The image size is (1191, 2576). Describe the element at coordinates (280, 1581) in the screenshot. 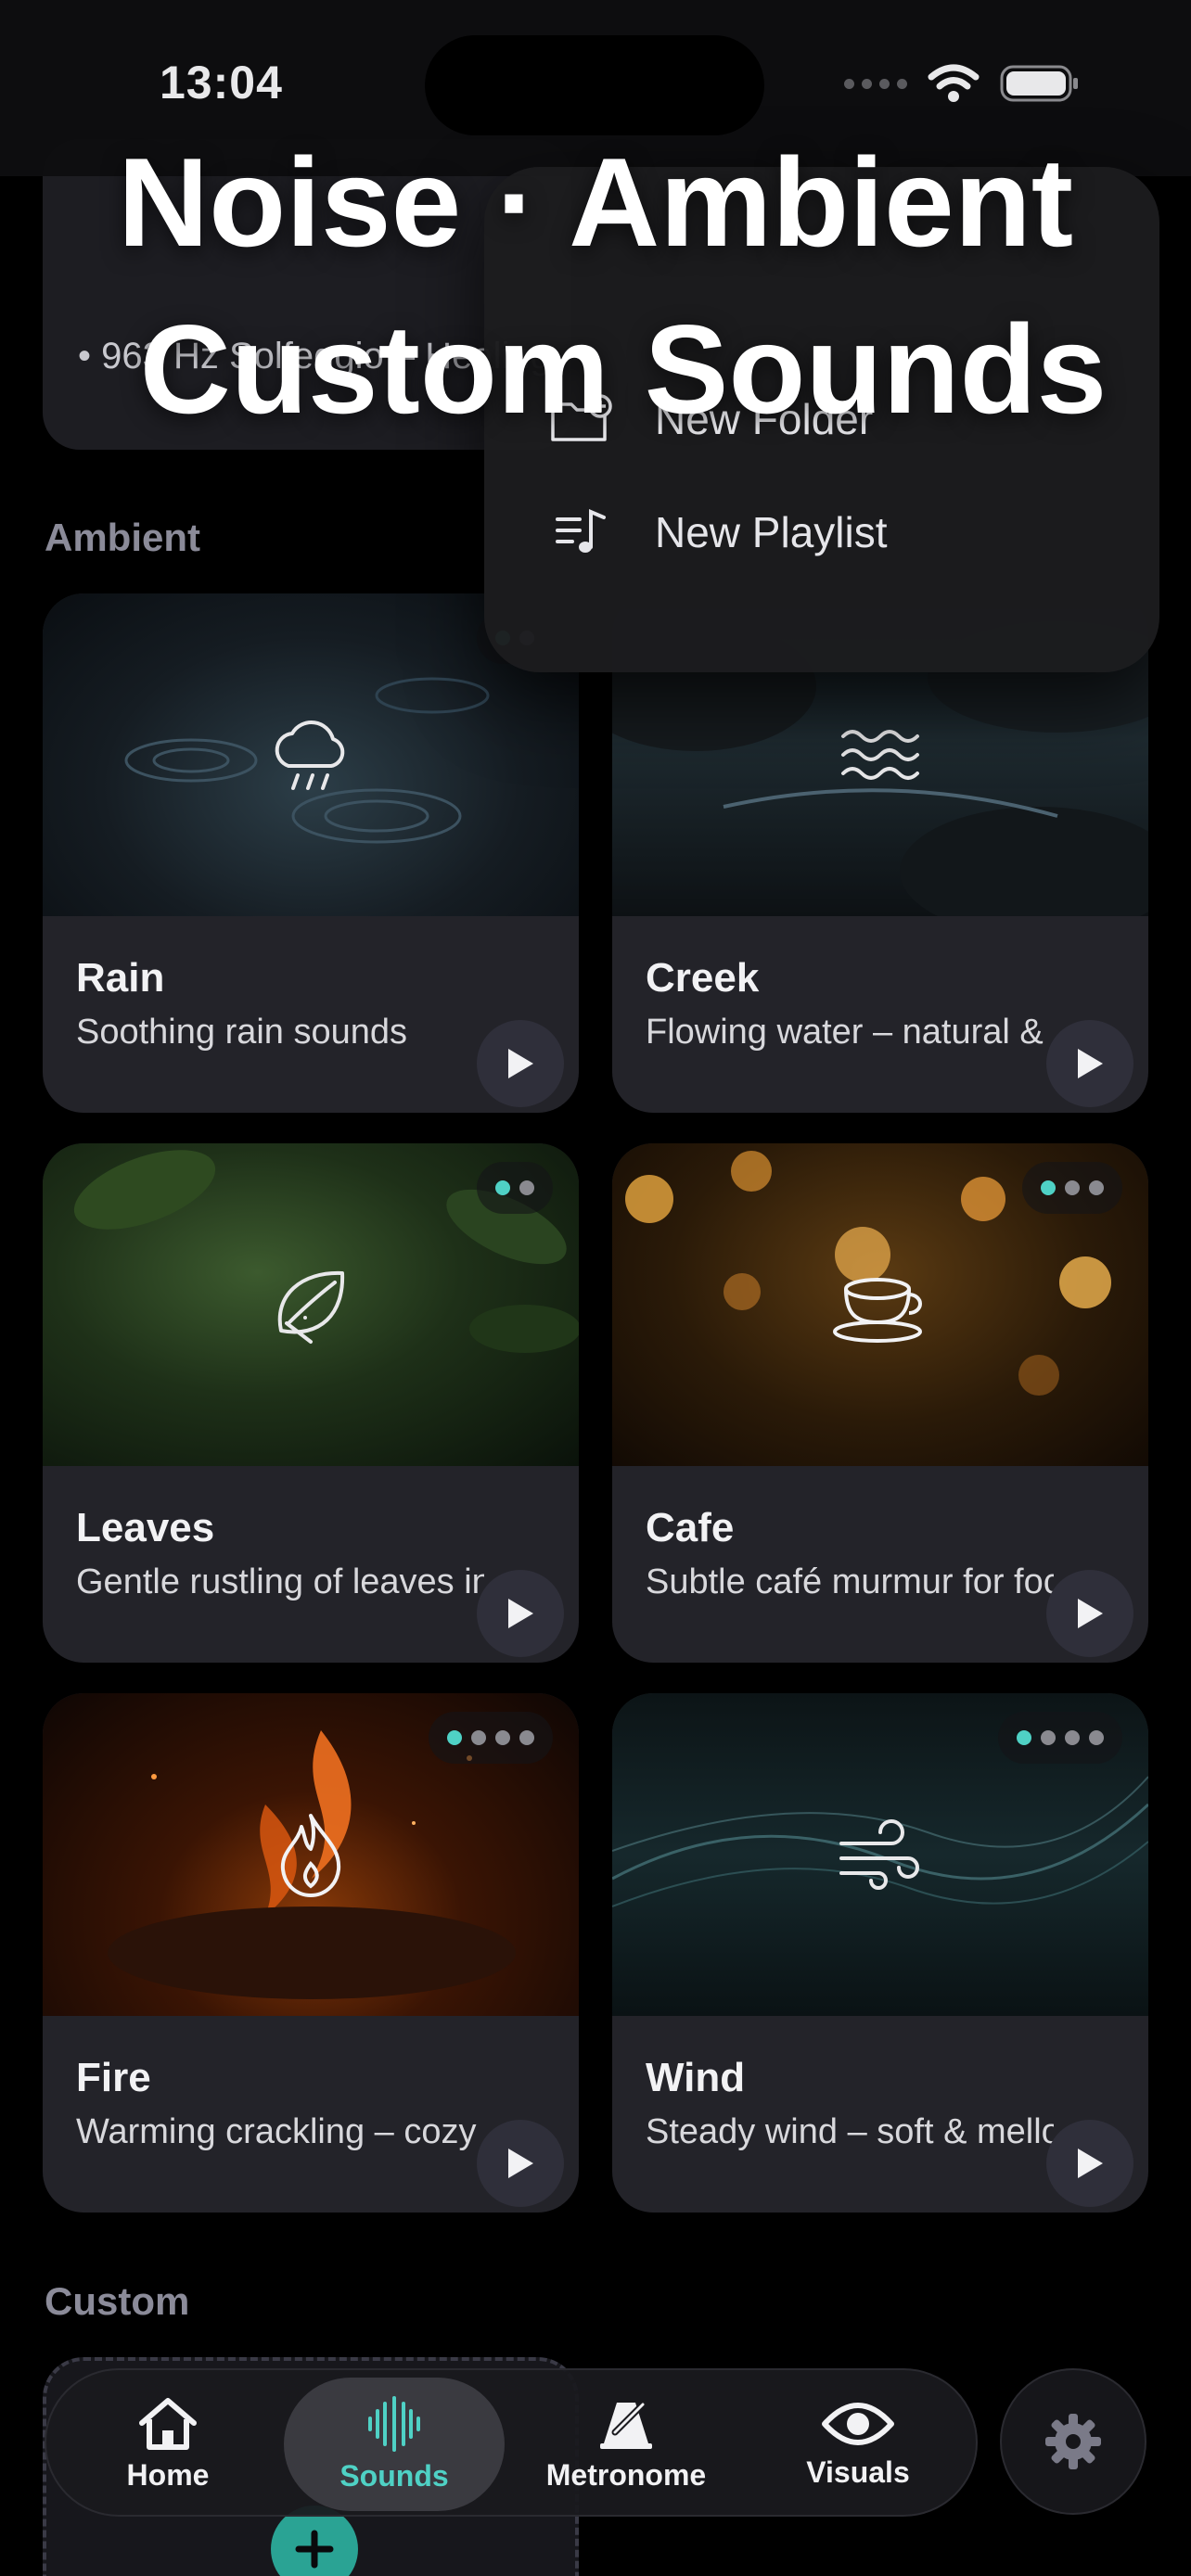

I see `sound-description: Gentle rustling of leaves in wind` at that location.